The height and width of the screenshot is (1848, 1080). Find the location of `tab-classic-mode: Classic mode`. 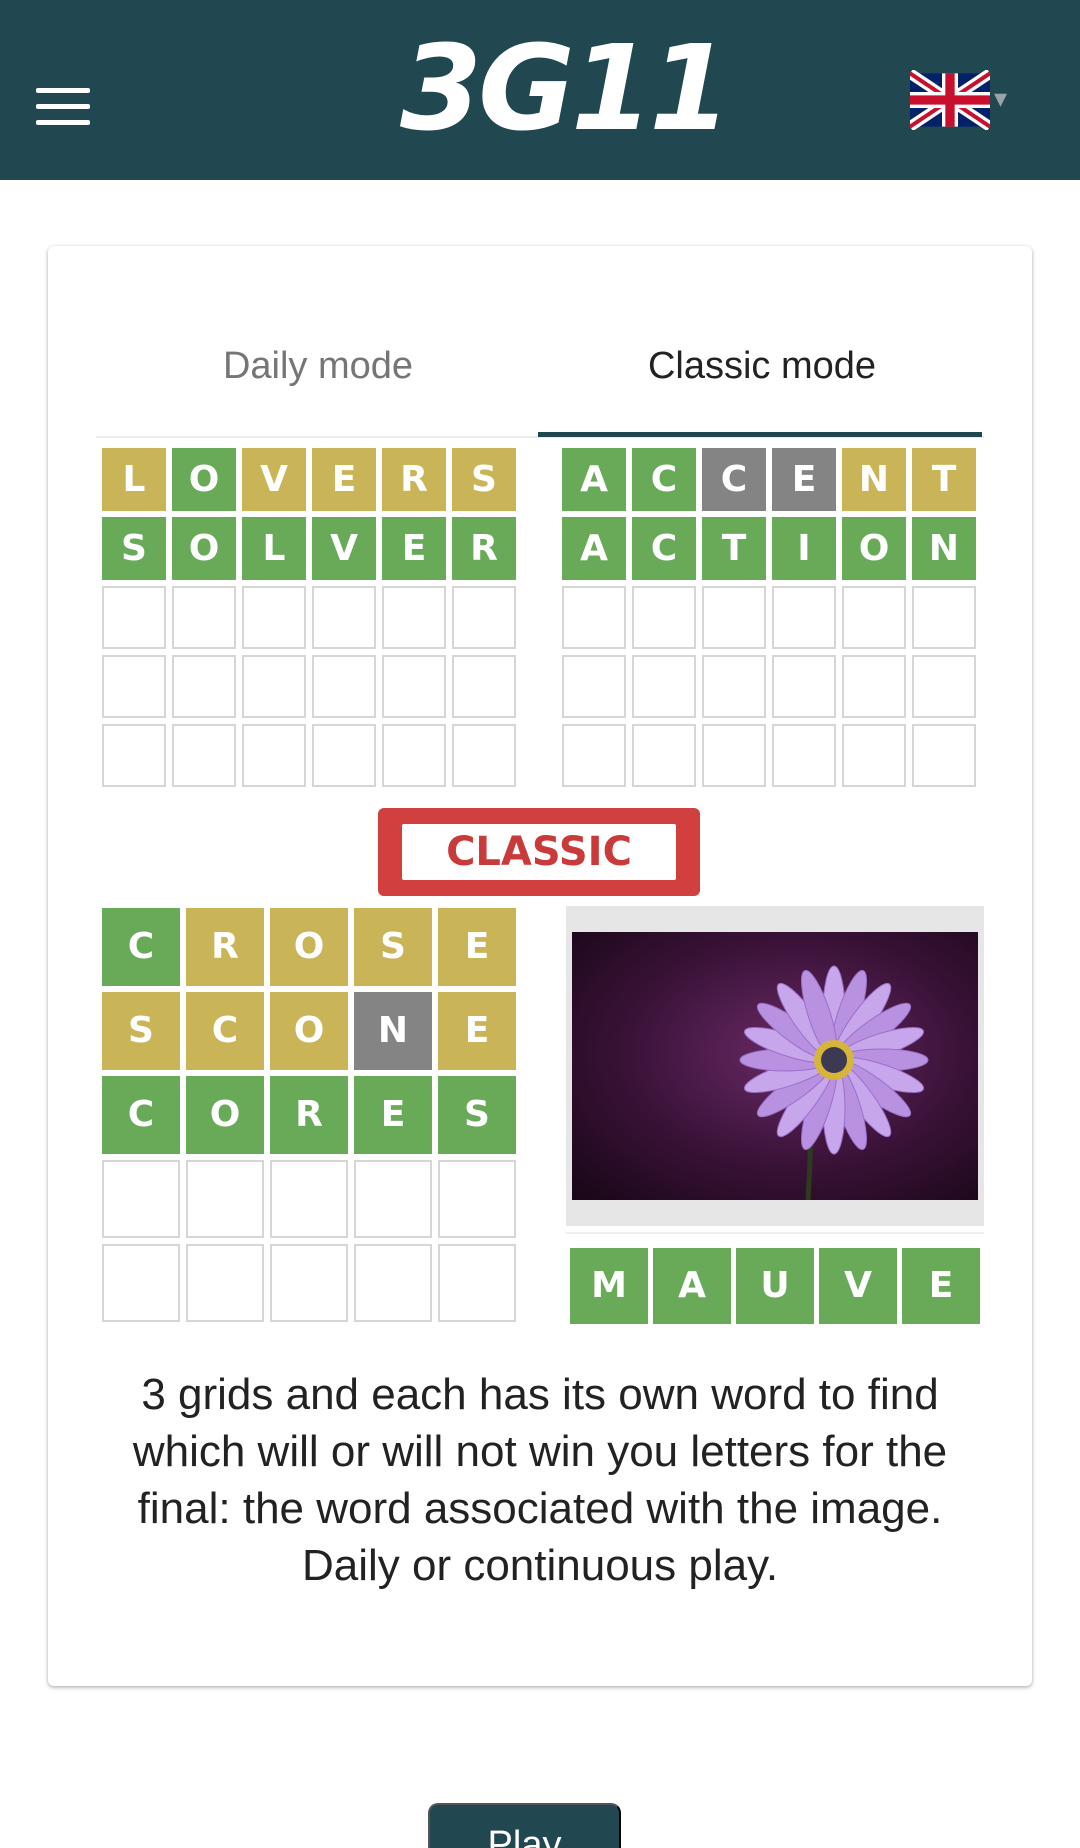

tab-classic-mode: Classic mode is located at coordinates (762, 366).